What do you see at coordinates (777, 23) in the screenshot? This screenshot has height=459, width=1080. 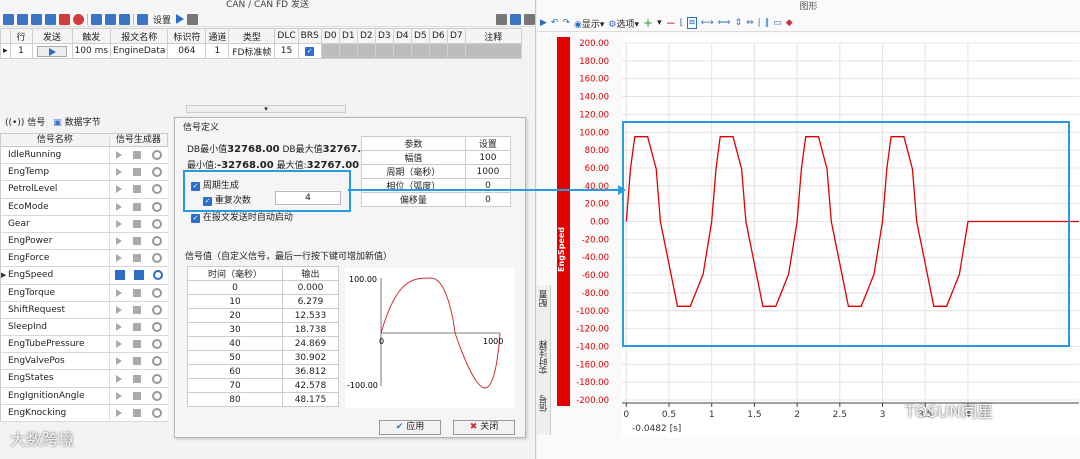 I see `export-icon: ▭` at bounding box center [777, 23].